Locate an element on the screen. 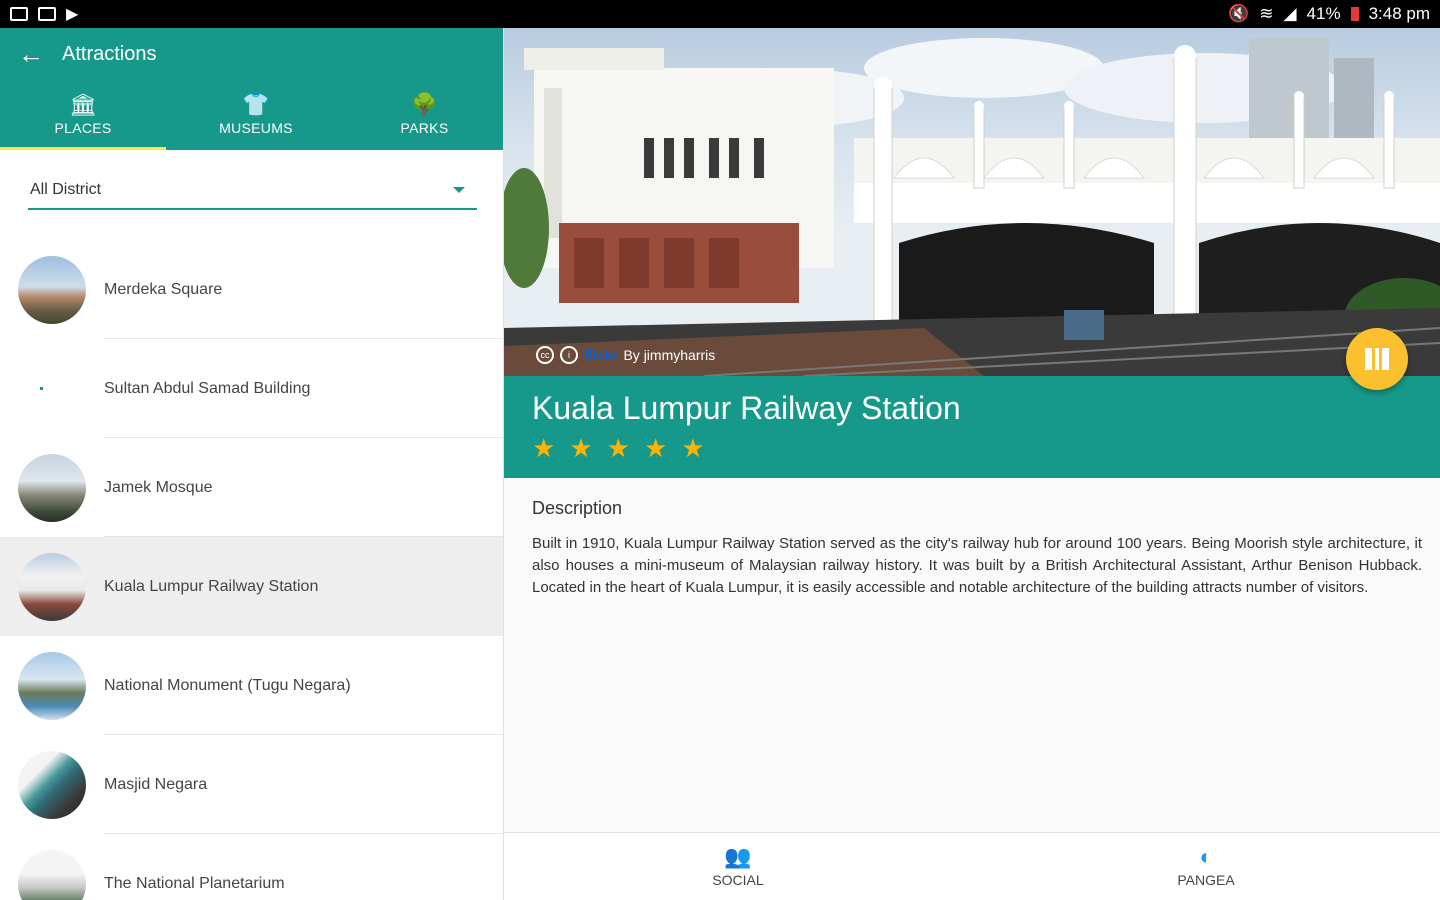  place-icon: 🏛 is located at coordinates (83, 104).